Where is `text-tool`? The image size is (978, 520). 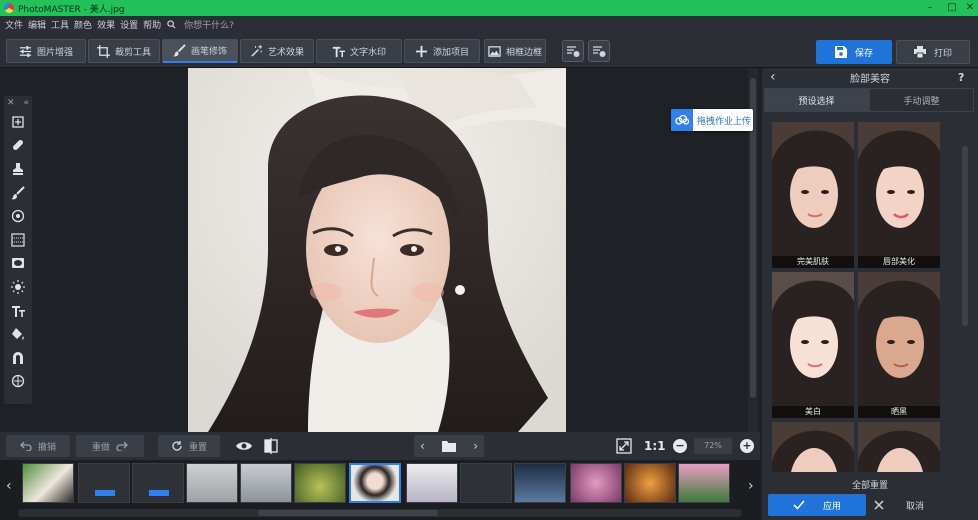
text-tool is located at coordinates (18, 311).